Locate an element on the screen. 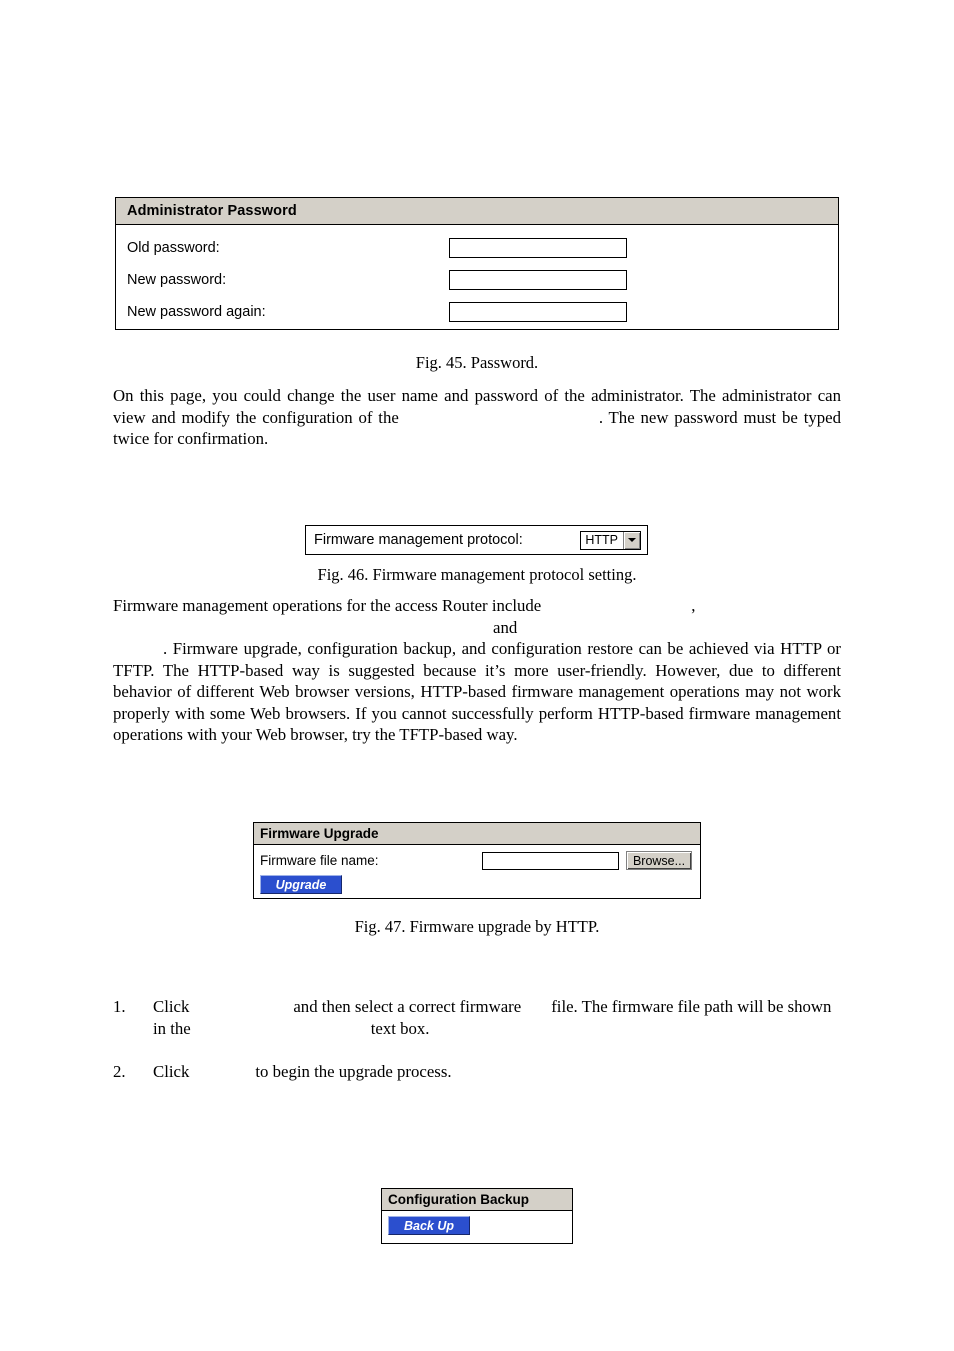  step2-t1: Click is located at coordinates (171, 1071).